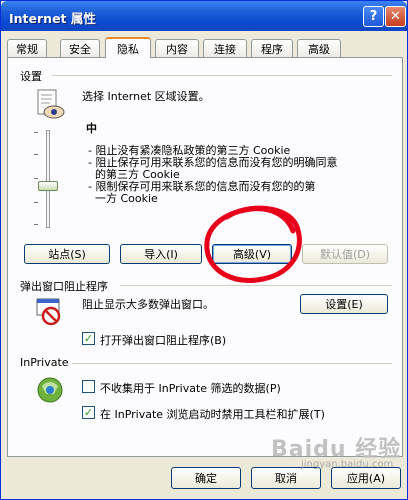 Image resolution: width=408 pixels, height=500 pixels. What do you see at coordinates (52, 18) in the screenshot?
I see `window-title: Internet 属性` at bounding box center [52, 18].